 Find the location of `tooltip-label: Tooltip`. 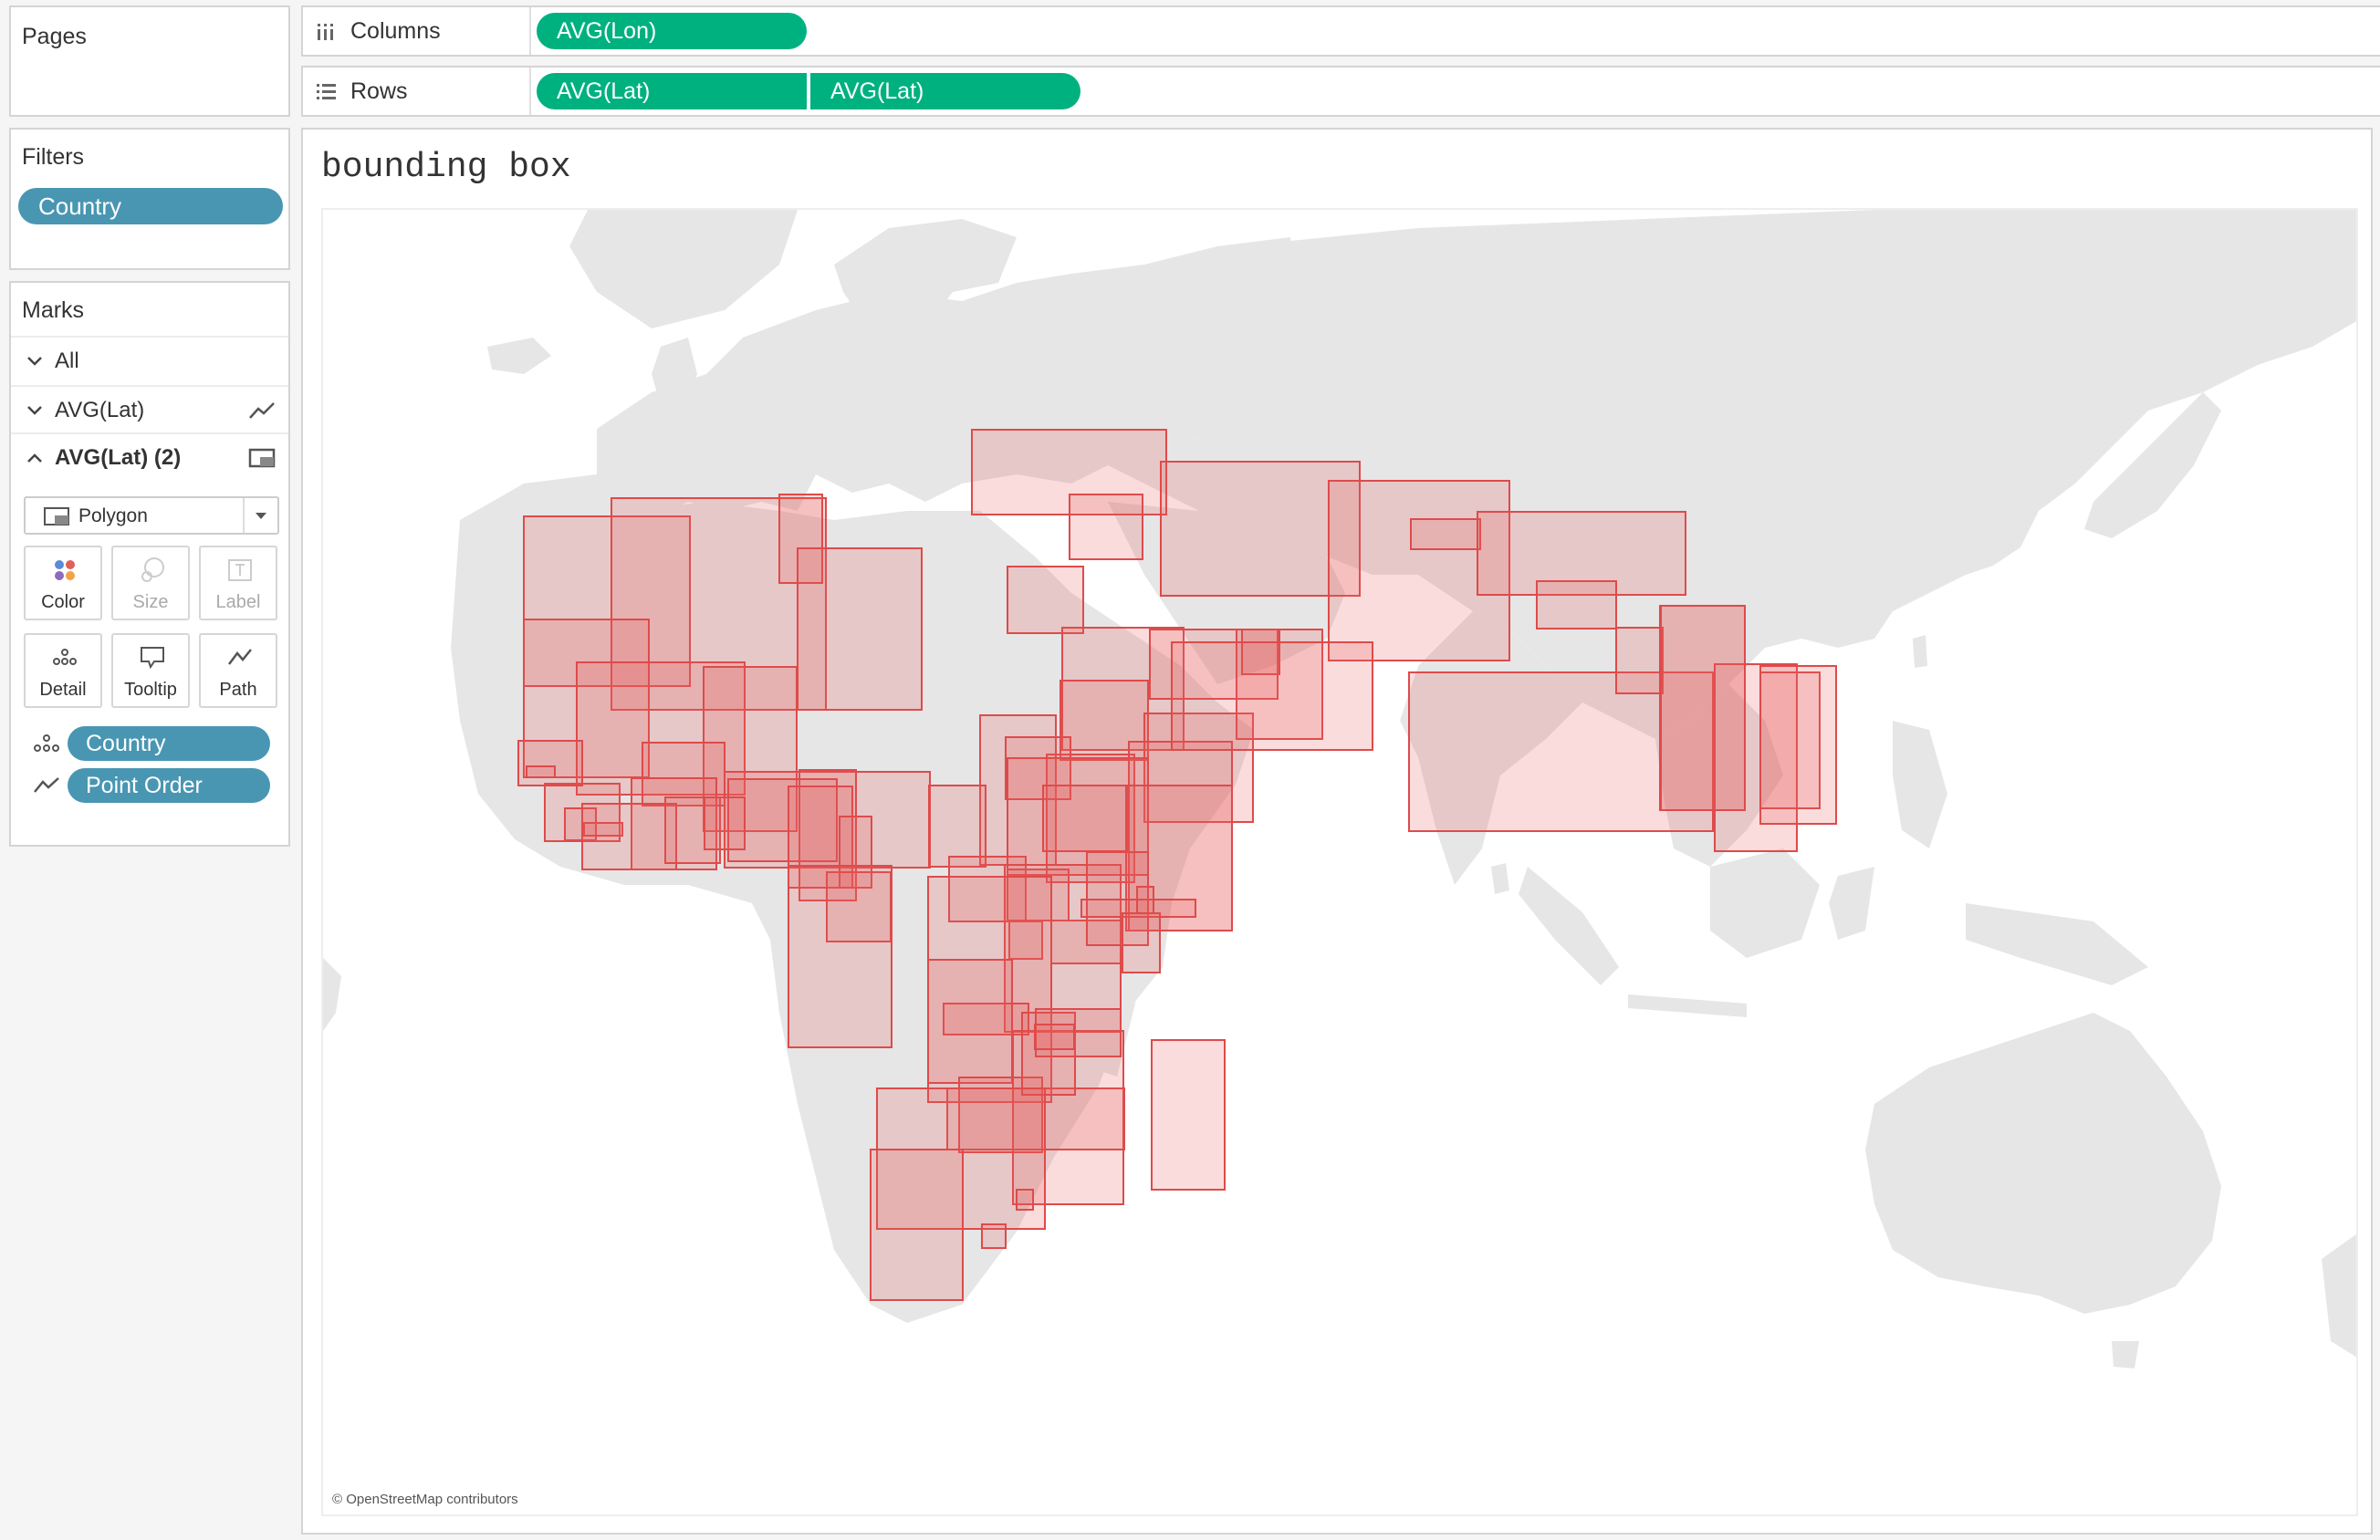

tooltip-label: Tooltip is located at coordinates (150, 690).